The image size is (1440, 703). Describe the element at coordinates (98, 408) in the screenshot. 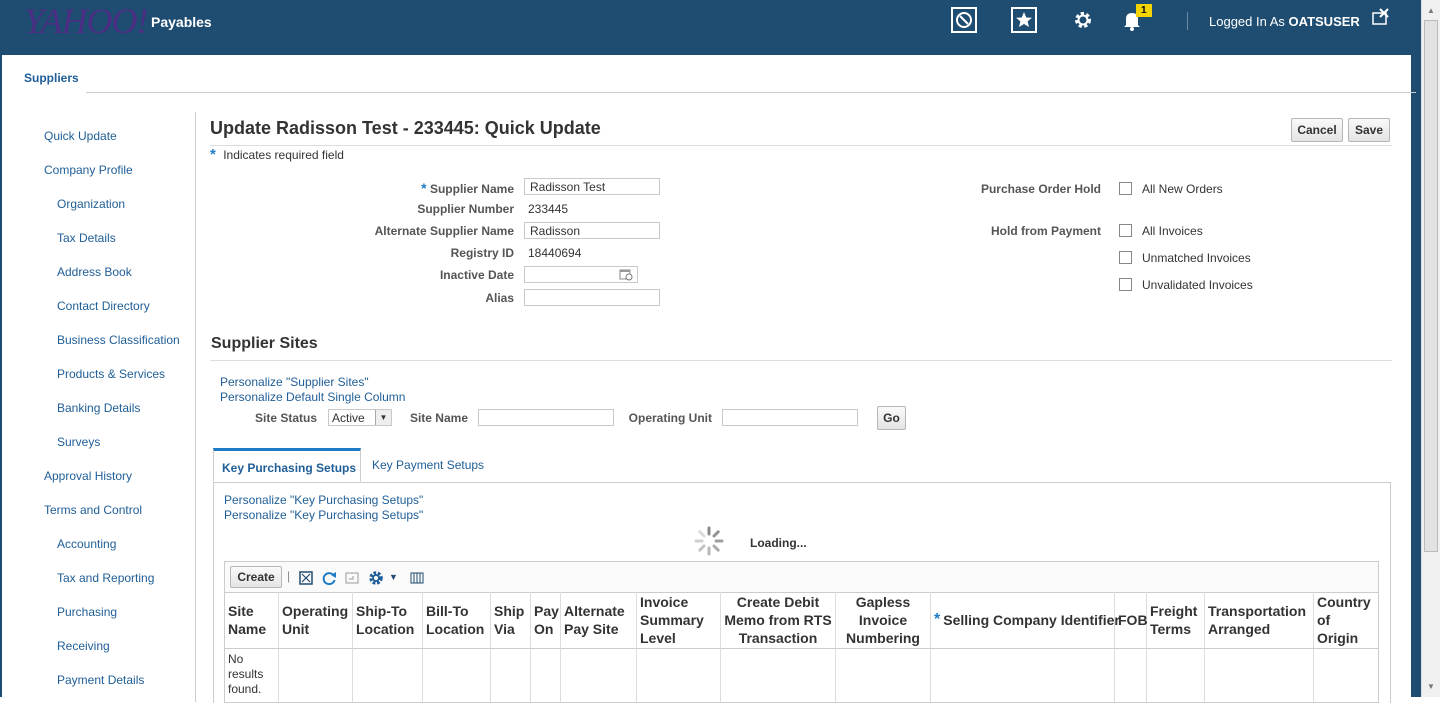

I see `sidebar-item-banking-details: Banking Details` at that location.